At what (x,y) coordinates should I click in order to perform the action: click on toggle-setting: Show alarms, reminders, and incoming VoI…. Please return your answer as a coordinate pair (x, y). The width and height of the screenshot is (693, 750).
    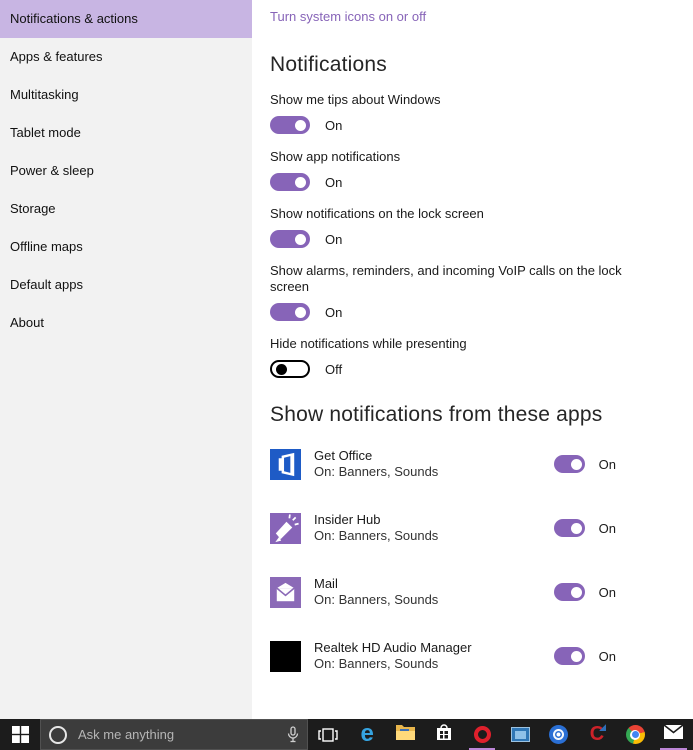
    Looking at the image, I should click on (481, 292).